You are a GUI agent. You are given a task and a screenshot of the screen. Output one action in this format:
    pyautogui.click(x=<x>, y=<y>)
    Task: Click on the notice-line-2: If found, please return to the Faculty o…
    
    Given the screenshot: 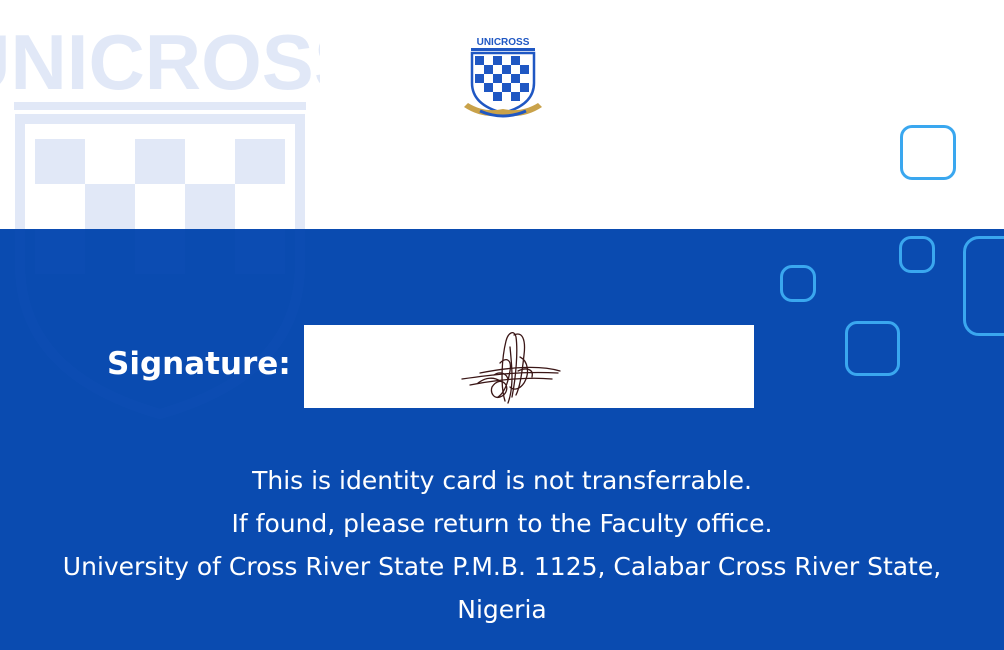 What is the action you would take?
    pyautogui.click(x=502, y=523)
    